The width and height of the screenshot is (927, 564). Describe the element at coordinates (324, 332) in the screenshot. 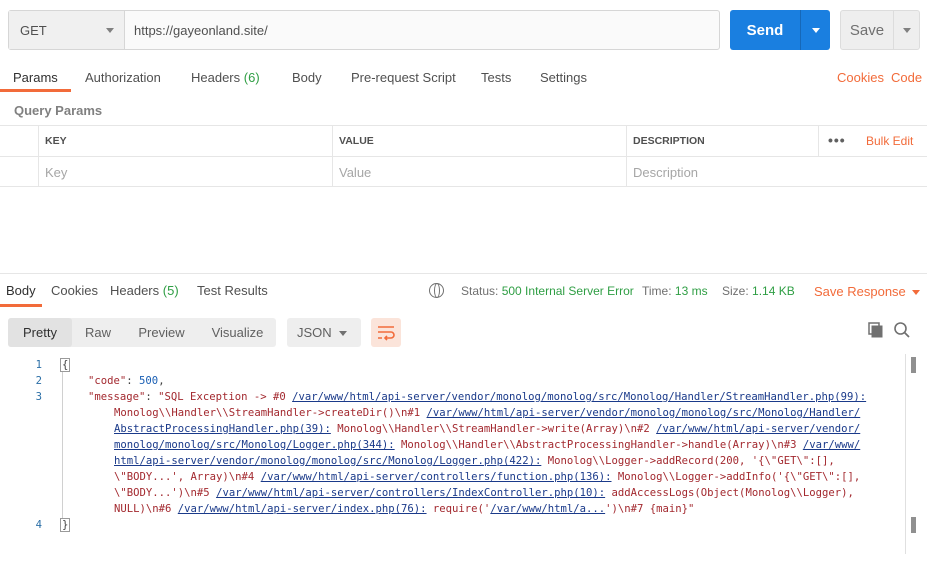

I see `format-select: JSON` at that location.